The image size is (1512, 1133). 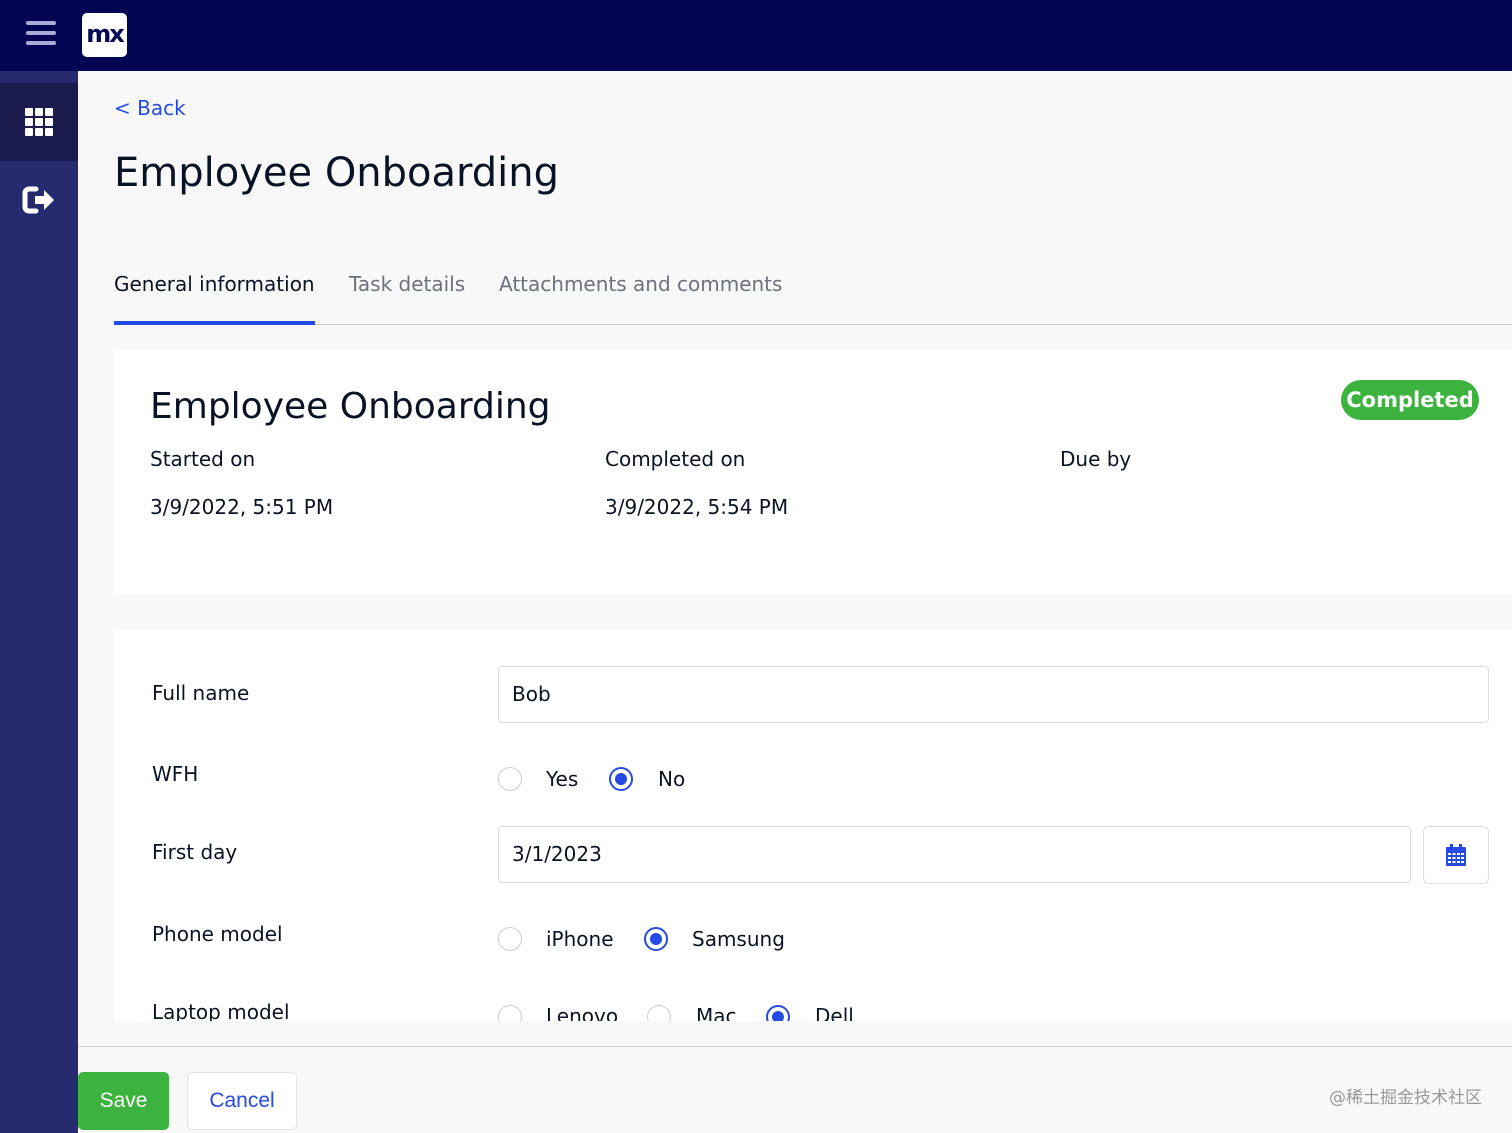 I want to click on wfh-no-radio, so click(x=621, y=779).